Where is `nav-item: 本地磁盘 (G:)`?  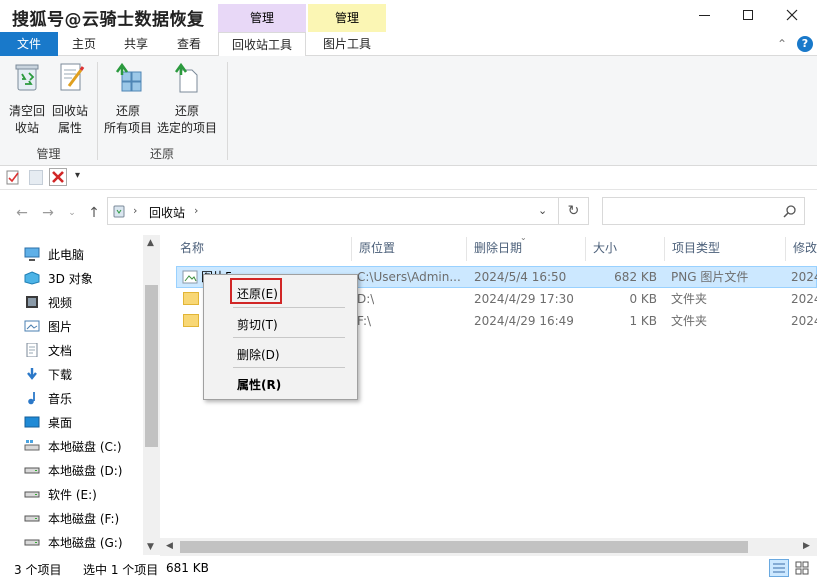
nav-item: 本地磁盘 (G:) is located at coordinates (73, 542).